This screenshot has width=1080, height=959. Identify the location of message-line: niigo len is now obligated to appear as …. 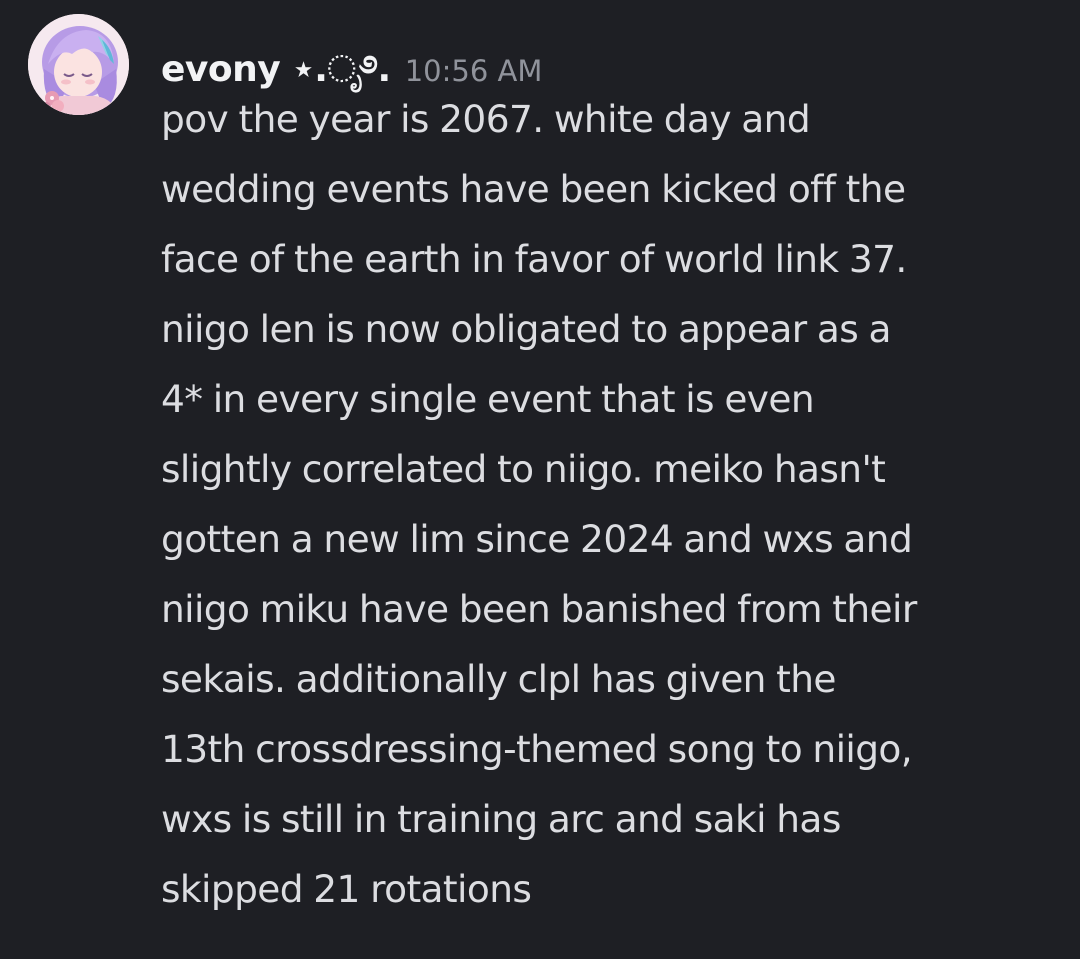
(526, 329).